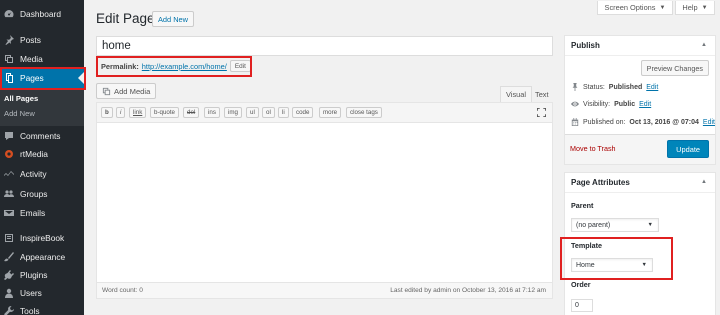 This screenshot has height=315, width=720. I want to click on status-row: Status: Published Edit, so click(614, 87).